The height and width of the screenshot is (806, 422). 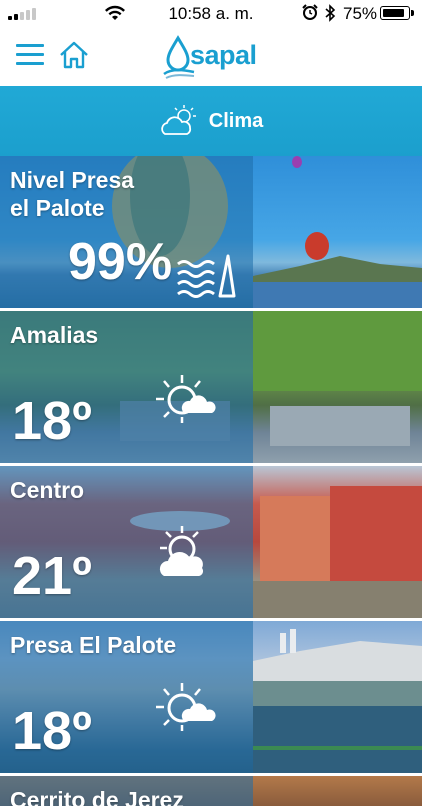 I want to click on card-title: Cerrito de Jerez, so click(x=97, y=796).